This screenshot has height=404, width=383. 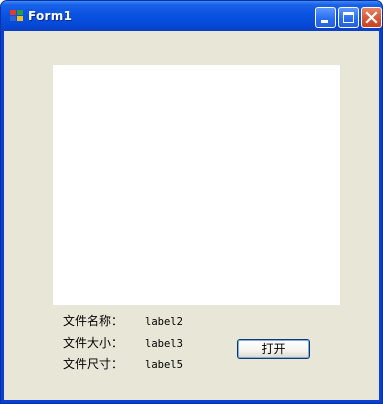 I want to click on form-app-icon, so click(x=17, y=16).